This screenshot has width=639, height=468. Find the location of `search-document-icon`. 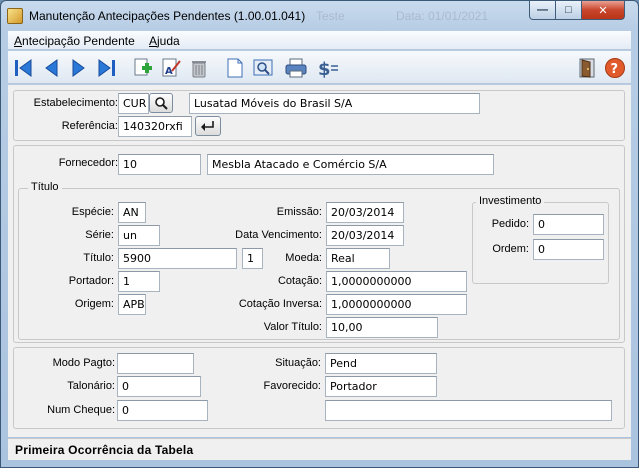

search-document-icon is located at coordinates (263, 67).